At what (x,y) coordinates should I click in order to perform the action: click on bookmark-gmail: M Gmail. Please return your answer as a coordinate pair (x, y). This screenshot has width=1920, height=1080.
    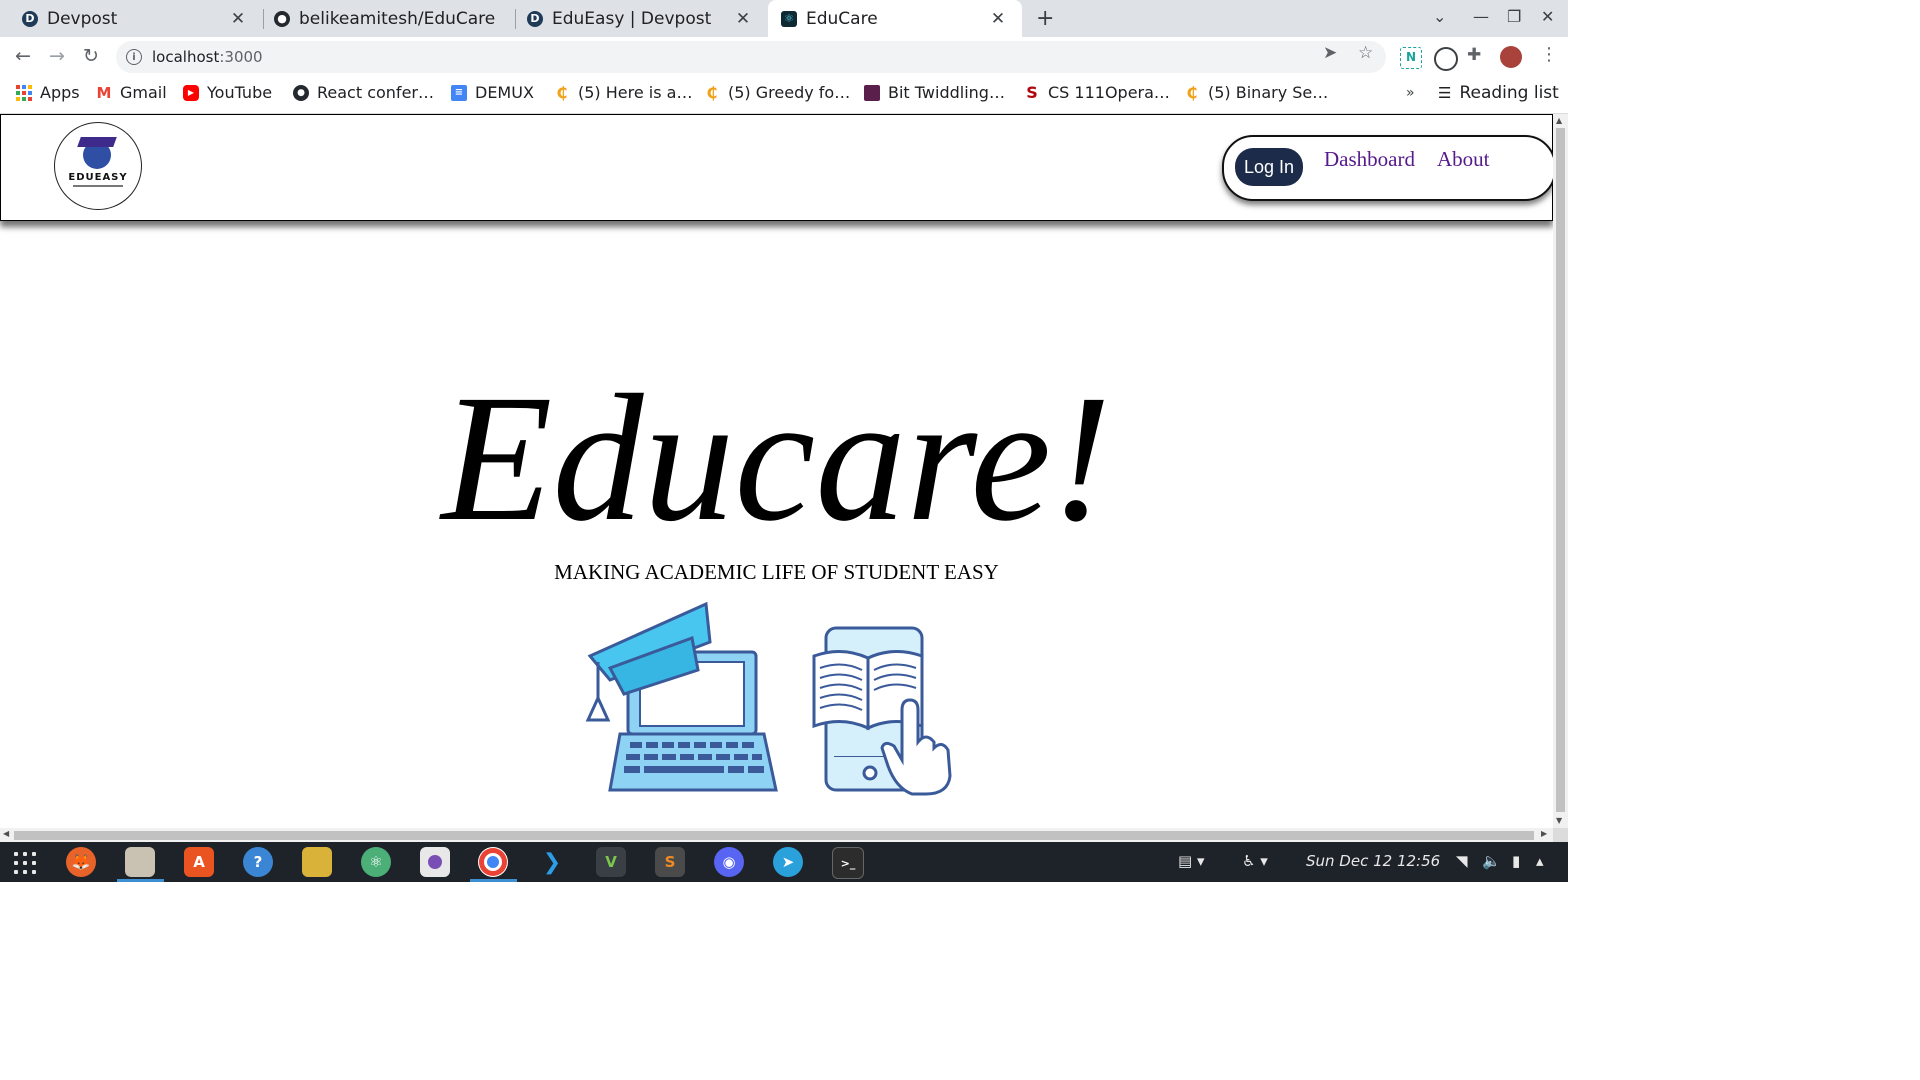
    Looking at the image, I should click on (131, 92).